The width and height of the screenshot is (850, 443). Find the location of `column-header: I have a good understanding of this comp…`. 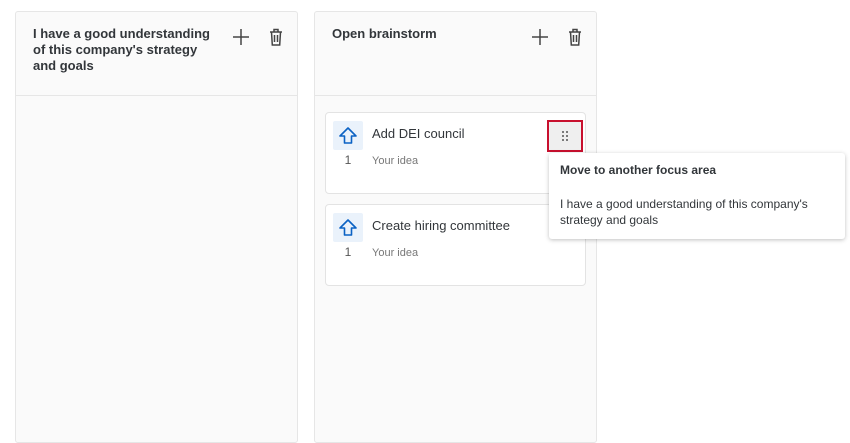

column-header: I have a good understanding of this comp… is located at coordinates (156, 54).